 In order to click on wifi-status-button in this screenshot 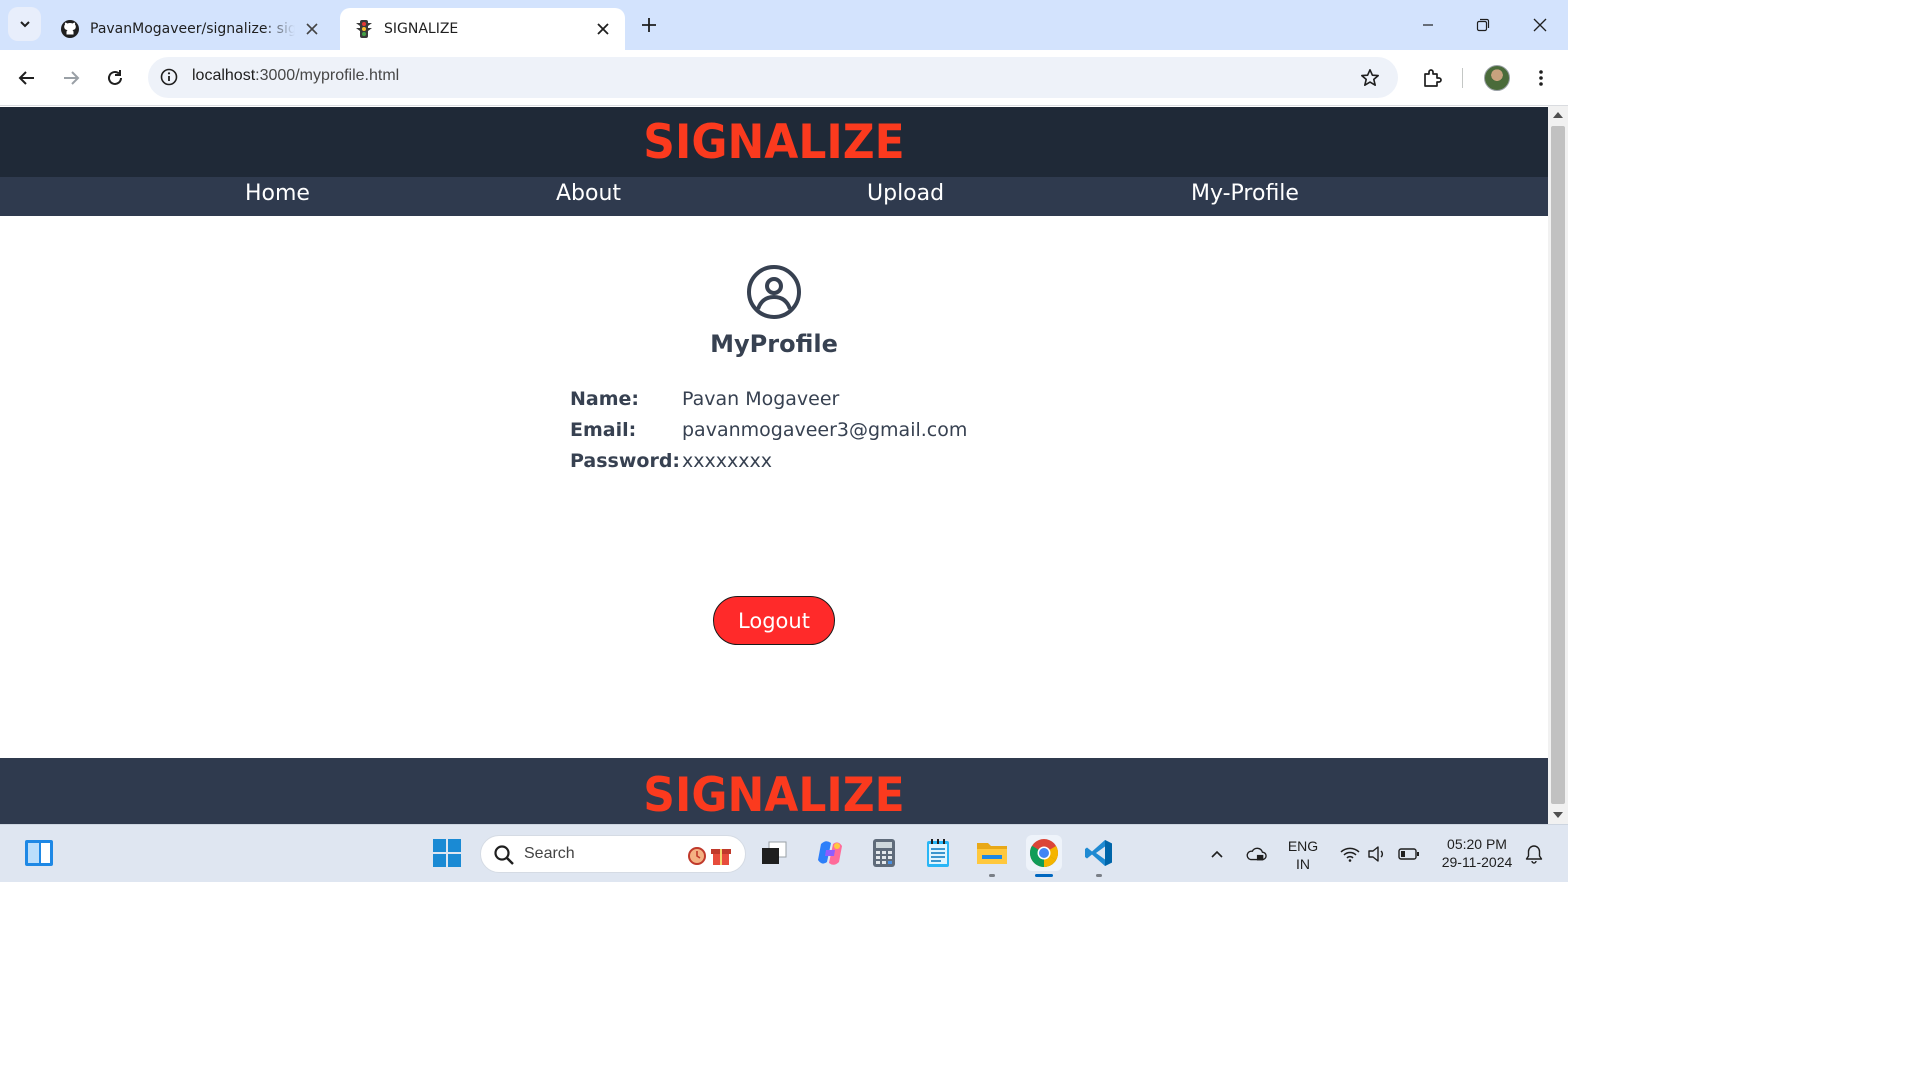, I will do `click(1350, 854)`.